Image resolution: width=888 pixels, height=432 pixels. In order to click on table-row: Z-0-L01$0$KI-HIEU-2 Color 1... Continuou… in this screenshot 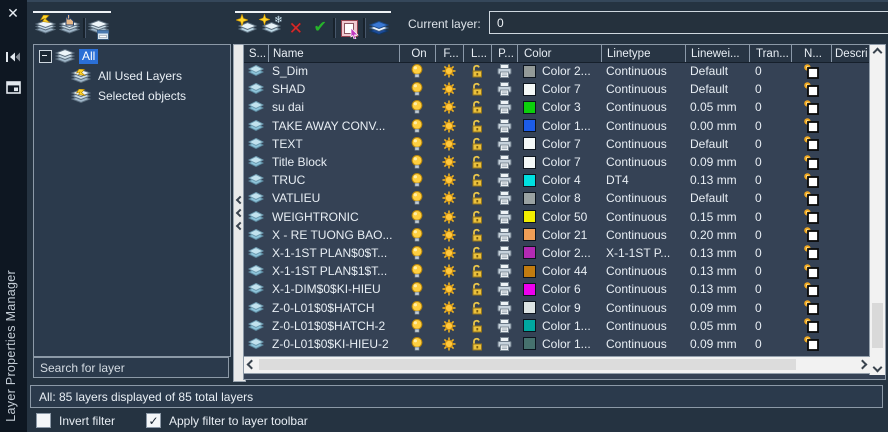, I will do `click(557, 344)`.